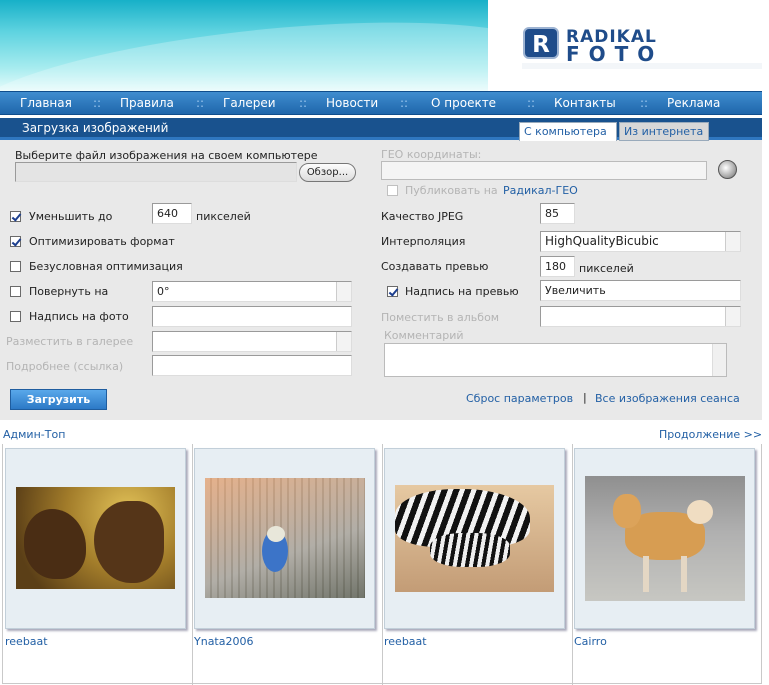  Describe the element at coordinates (667, 398) in the screenshot. I see `session-images-link: Все изображения сеанса` at that location.